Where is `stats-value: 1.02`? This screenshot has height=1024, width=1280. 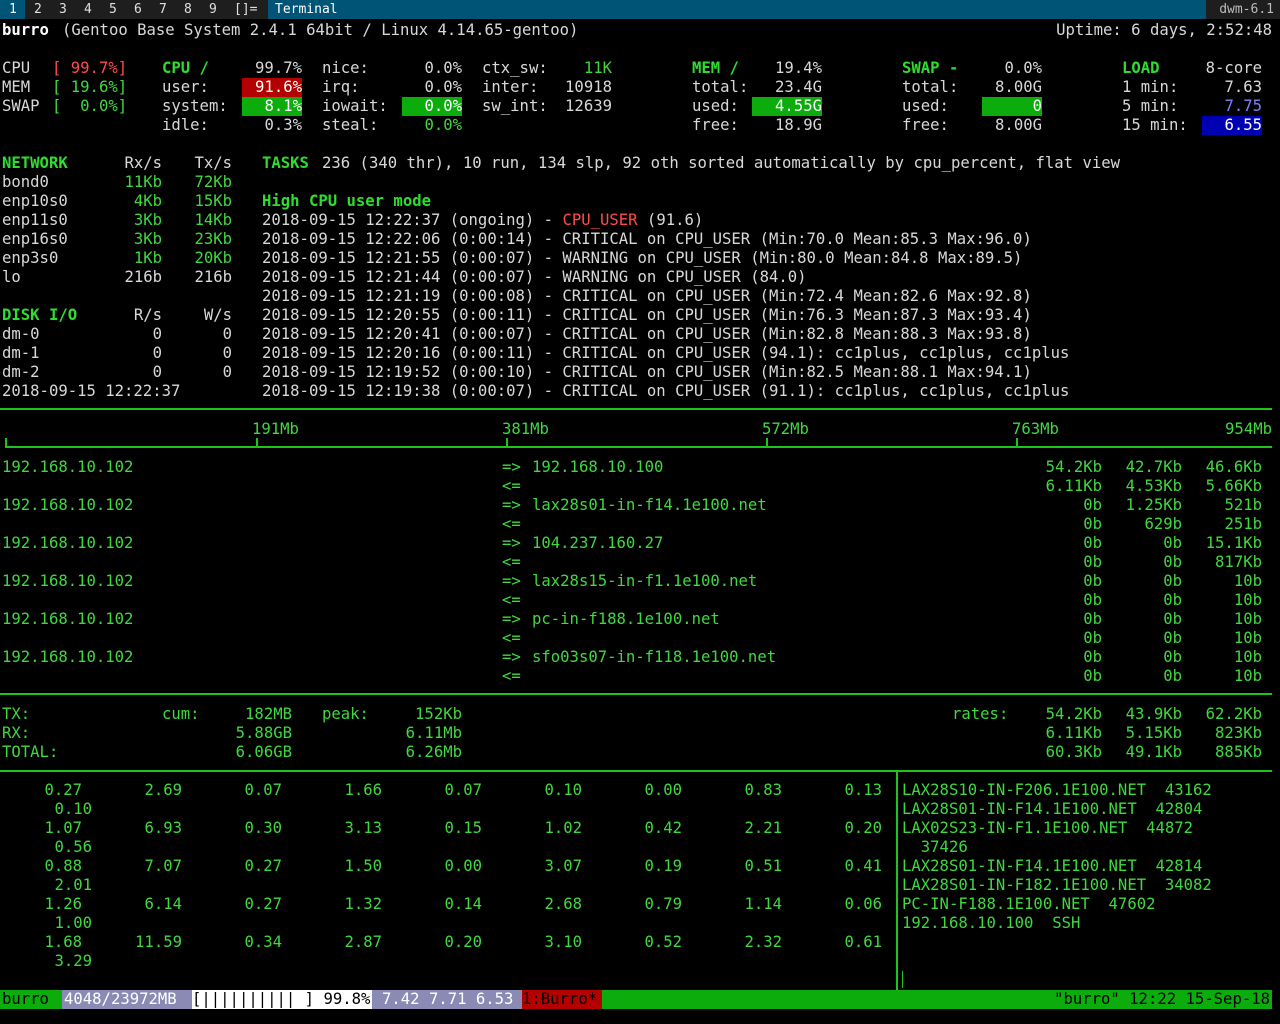
stats-value: 1.02 is located at coordinates (563, 828).